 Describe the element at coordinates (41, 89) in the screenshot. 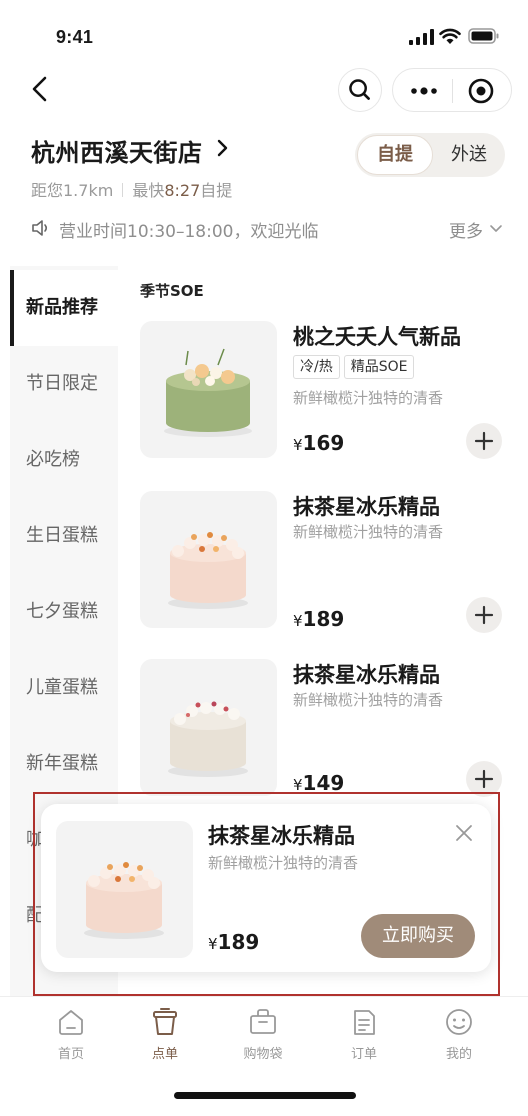

I see `back-icon` at that location.